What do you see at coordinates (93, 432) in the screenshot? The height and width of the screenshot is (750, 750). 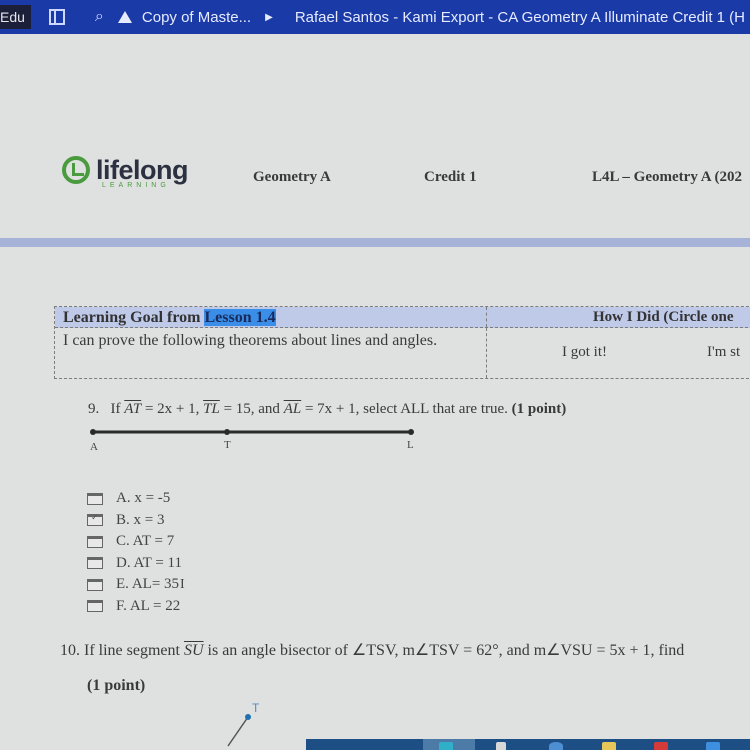 I see `point-a` at bounding box center [93, 432].